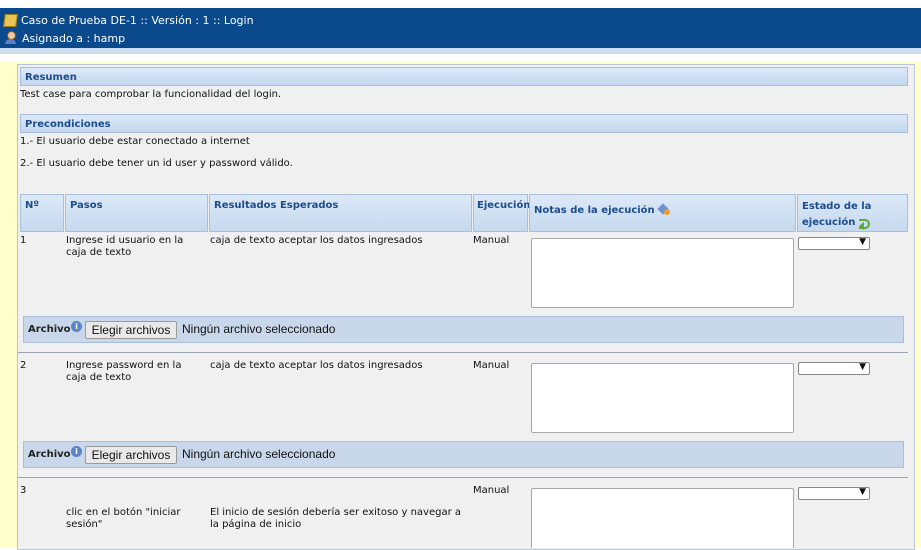  I want to click on header-separator, so click(460, 51).